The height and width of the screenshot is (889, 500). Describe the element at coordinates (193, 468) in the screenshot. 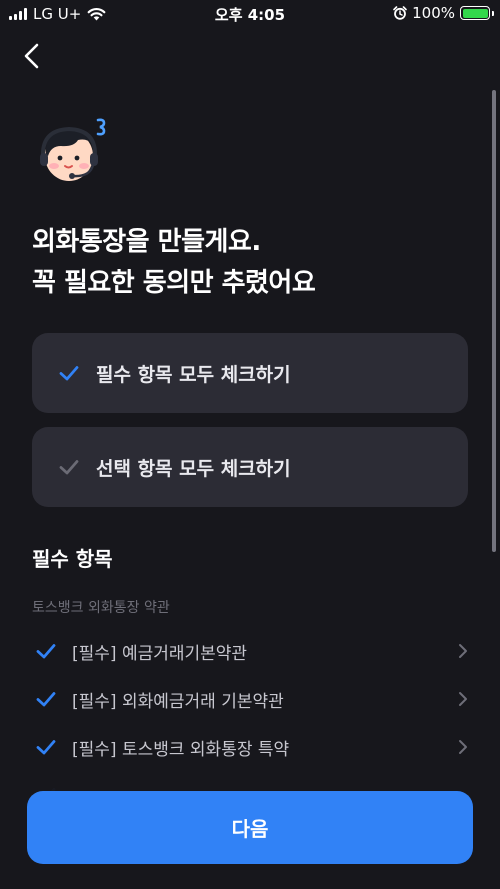

I see `check-all-optional-label: 선택 항목 모두 체크하기` at that location.